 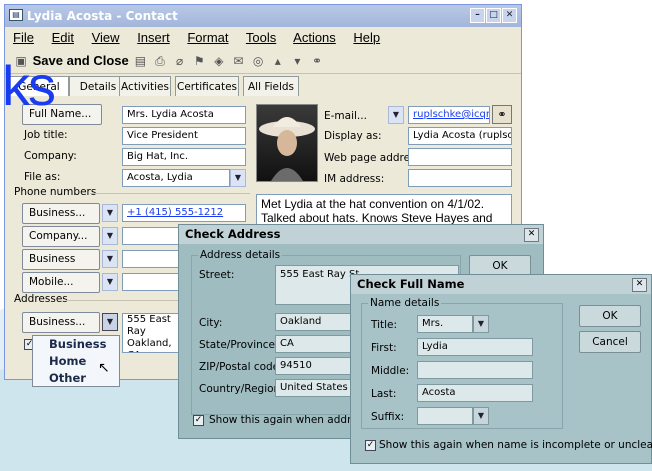 What do you see at coordinates (110, 213) in the screenshot?
I see `phone-business-dropdown-icon: ▼` at bounding box center [110, 213].